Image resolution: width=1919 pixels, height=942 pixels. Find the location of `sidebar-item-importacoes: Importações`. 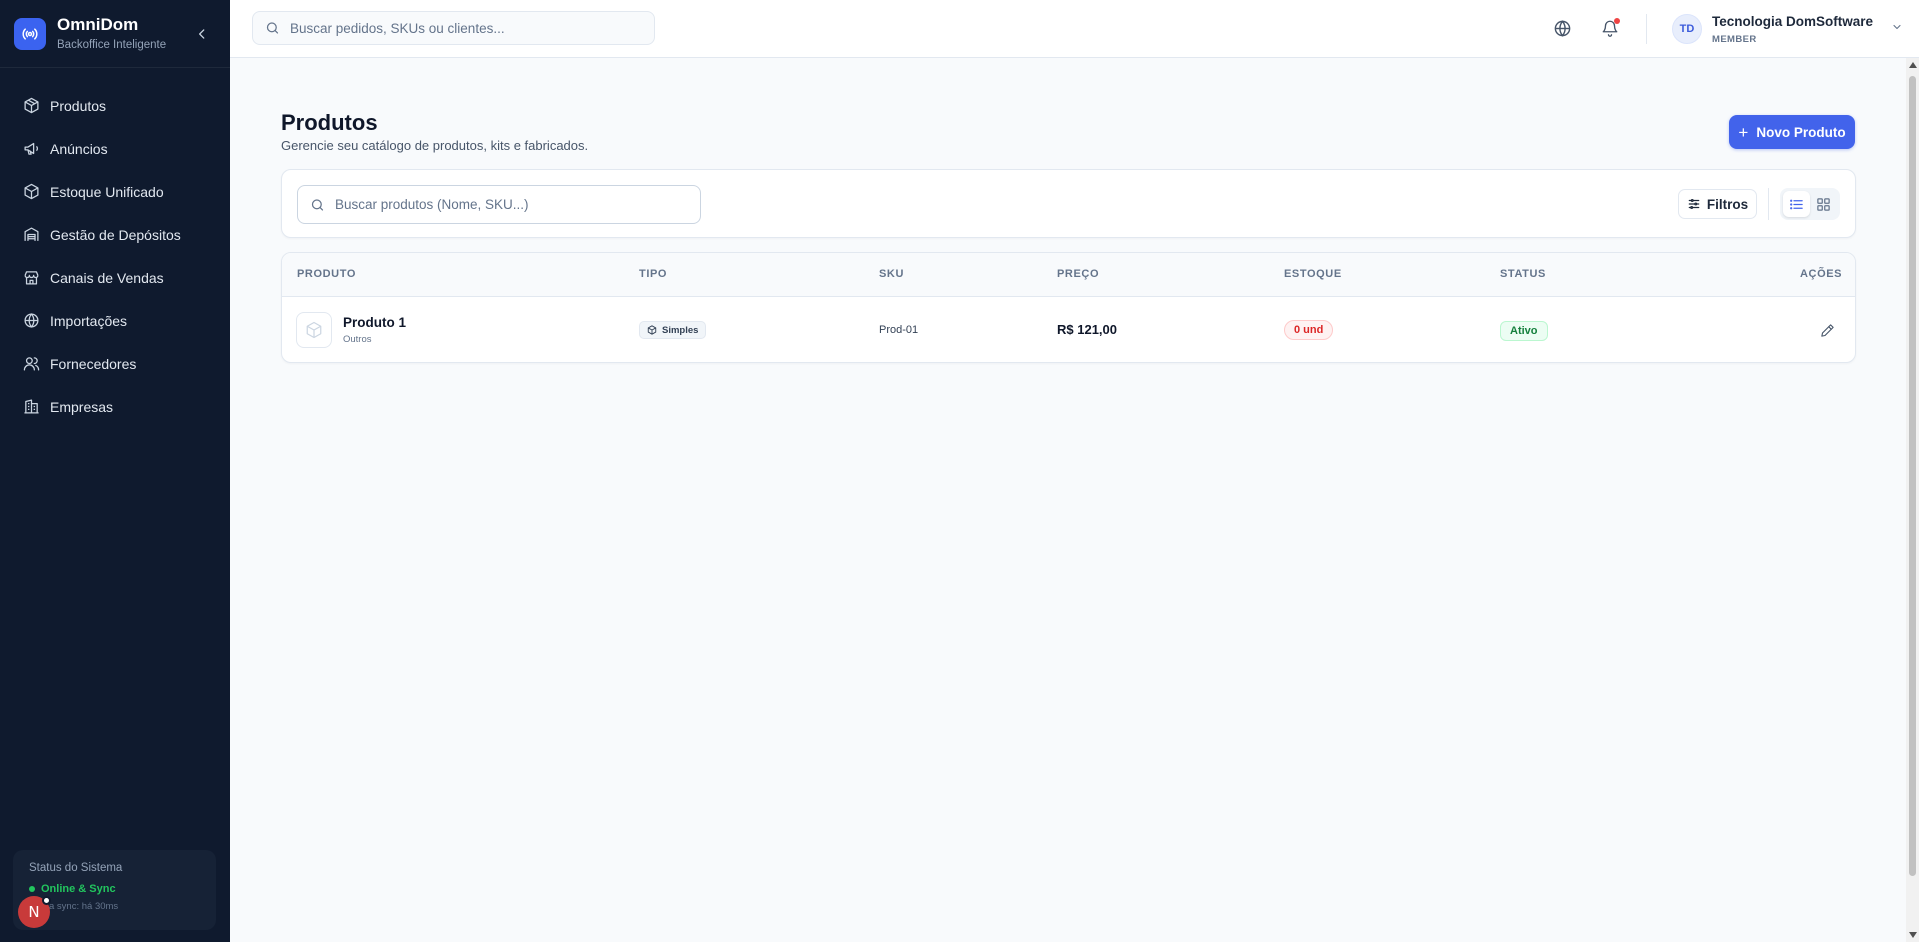

sidebar-item-importacoes: Importações is located at coordinates (115, 320).